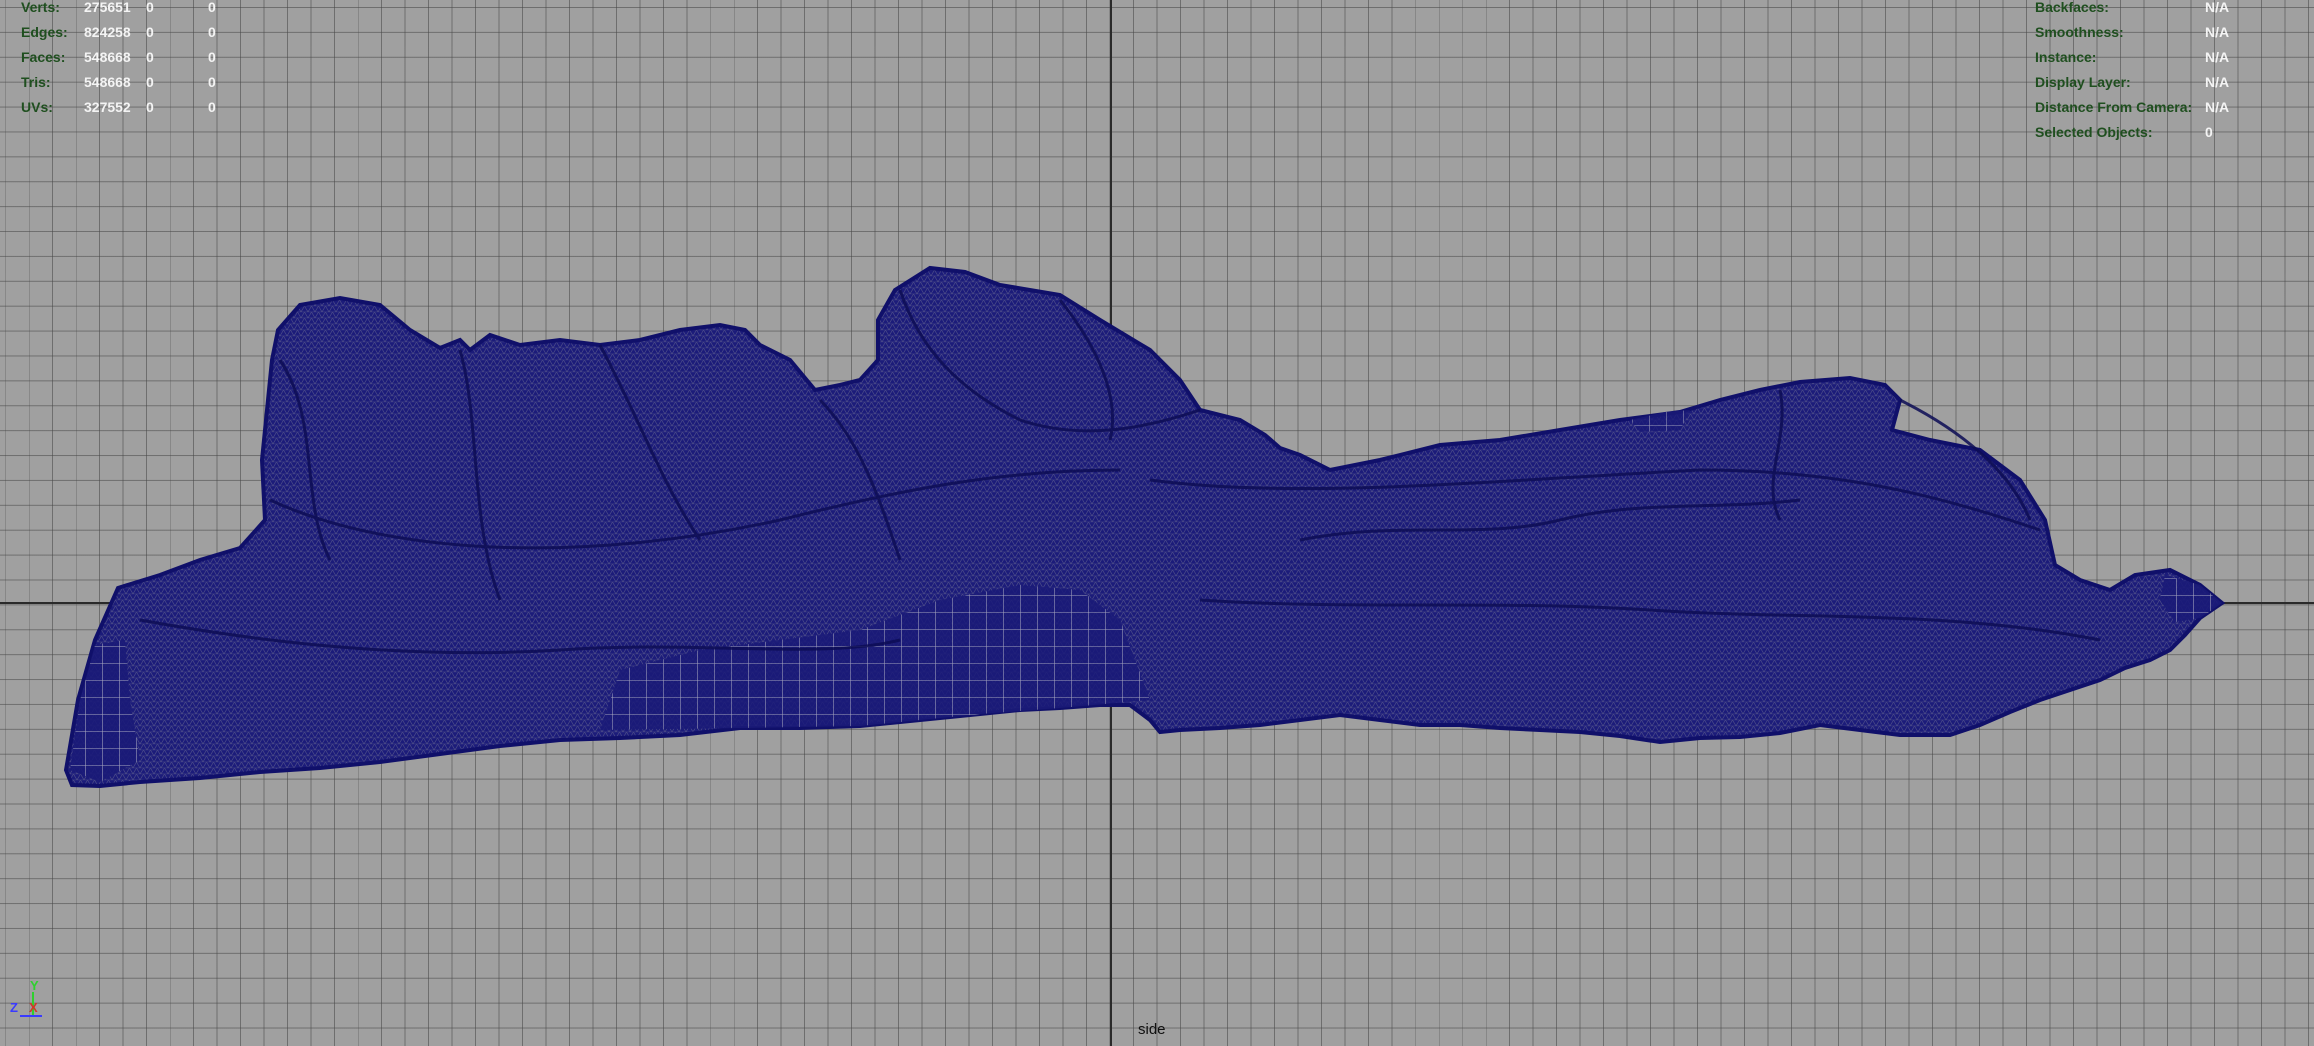 The height and width of the screenshot is (1046, 2314). Describe the element at coordinates (1152, 1029) in the screenshot. I see `camera-name-label: side` at that location.